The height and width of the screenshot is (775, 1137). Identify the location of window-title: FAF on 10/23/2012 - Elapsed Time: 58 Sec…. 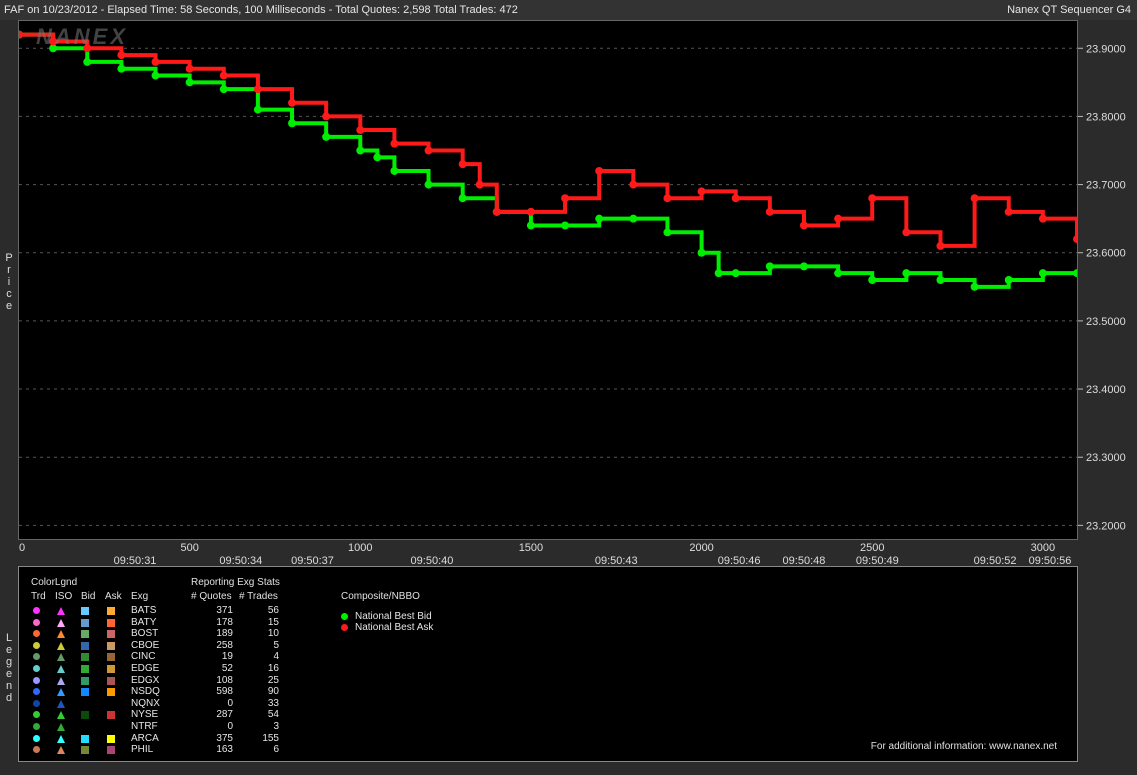
(261, 10).